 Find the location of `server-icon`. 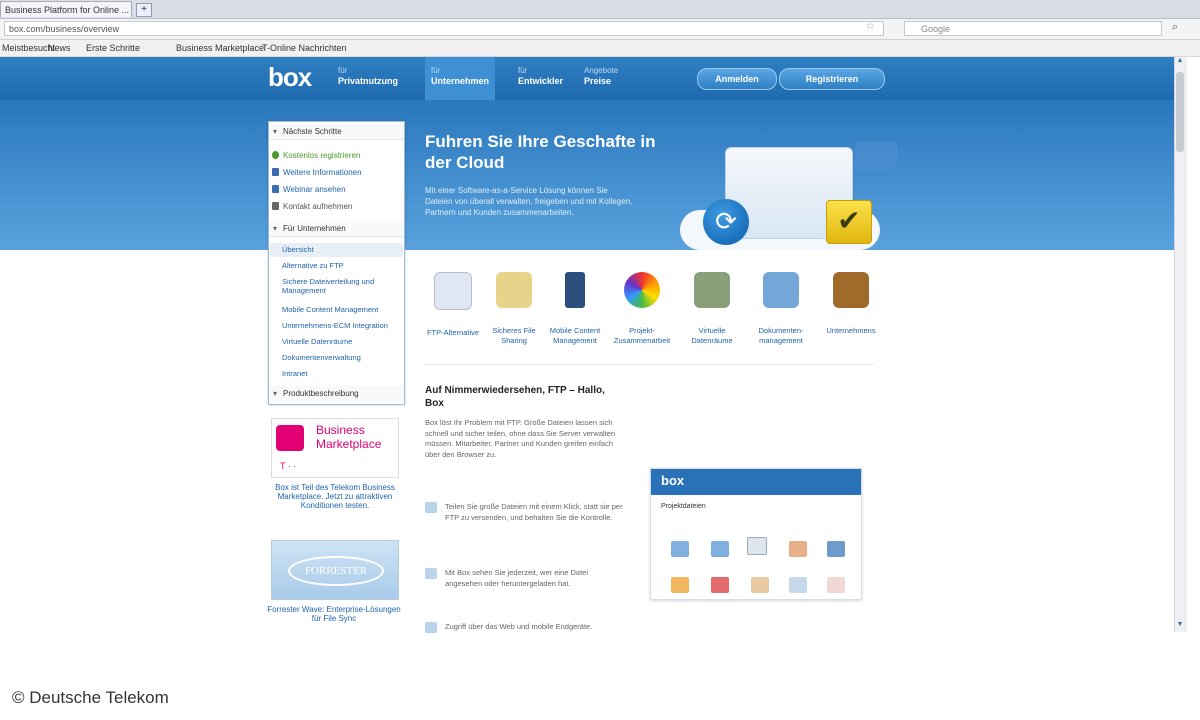

server-icon is located at coordinates (453, 291).